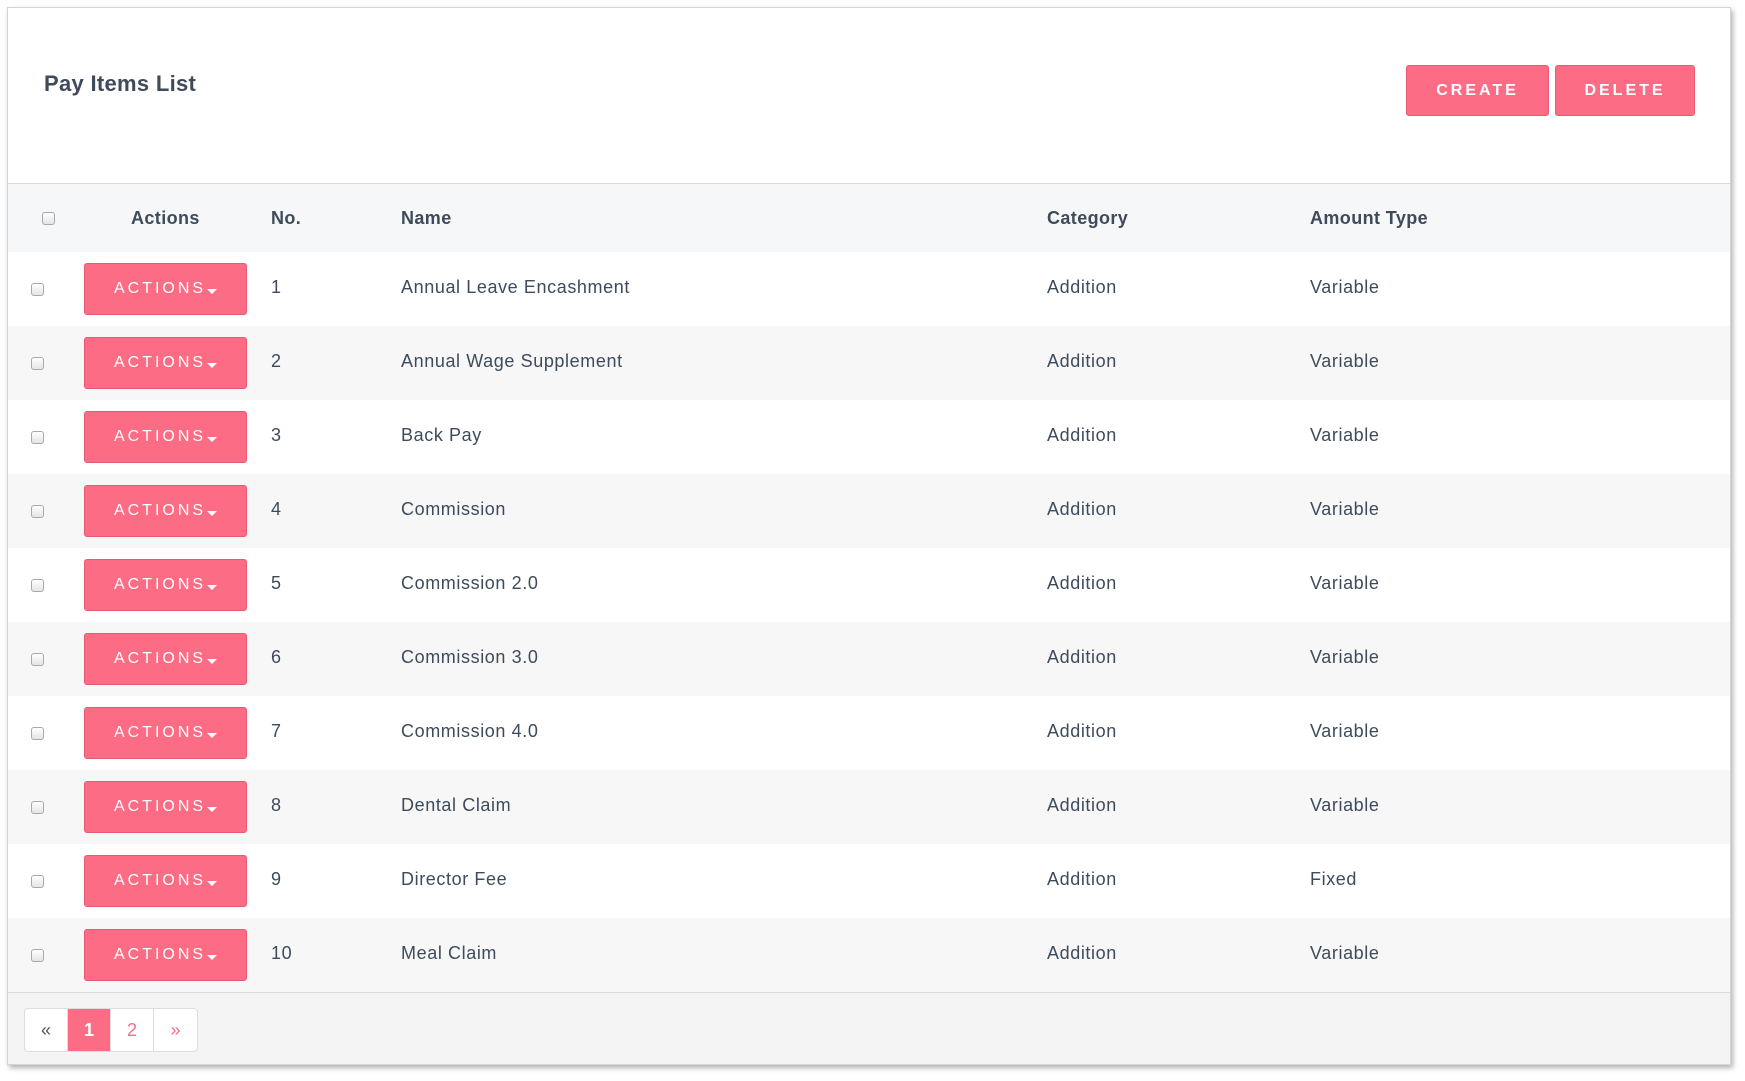  What do you see at coordinates (470, 731) in the screenshot?
I see `row-name: Commission 4.0` at bounding box center [470, 731].